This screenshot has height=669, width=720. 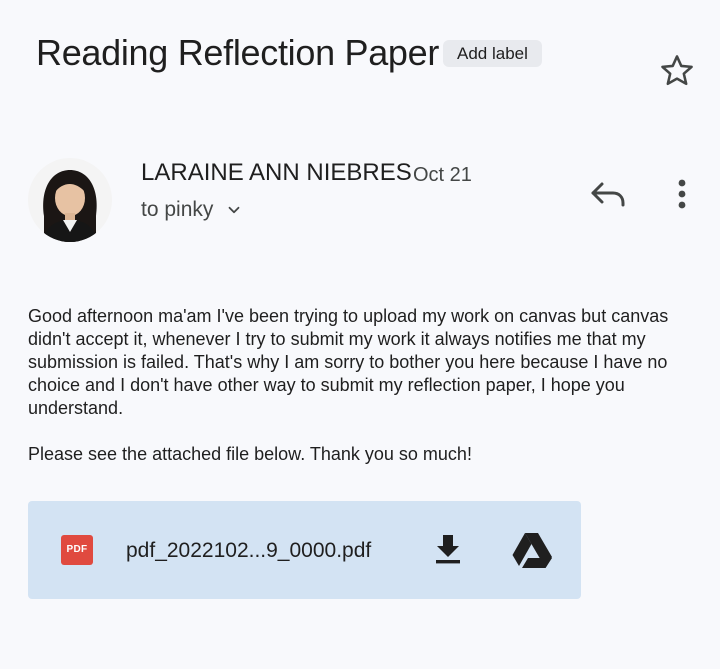 I want to click on more-vert-icon, so click(x=682, y=194).